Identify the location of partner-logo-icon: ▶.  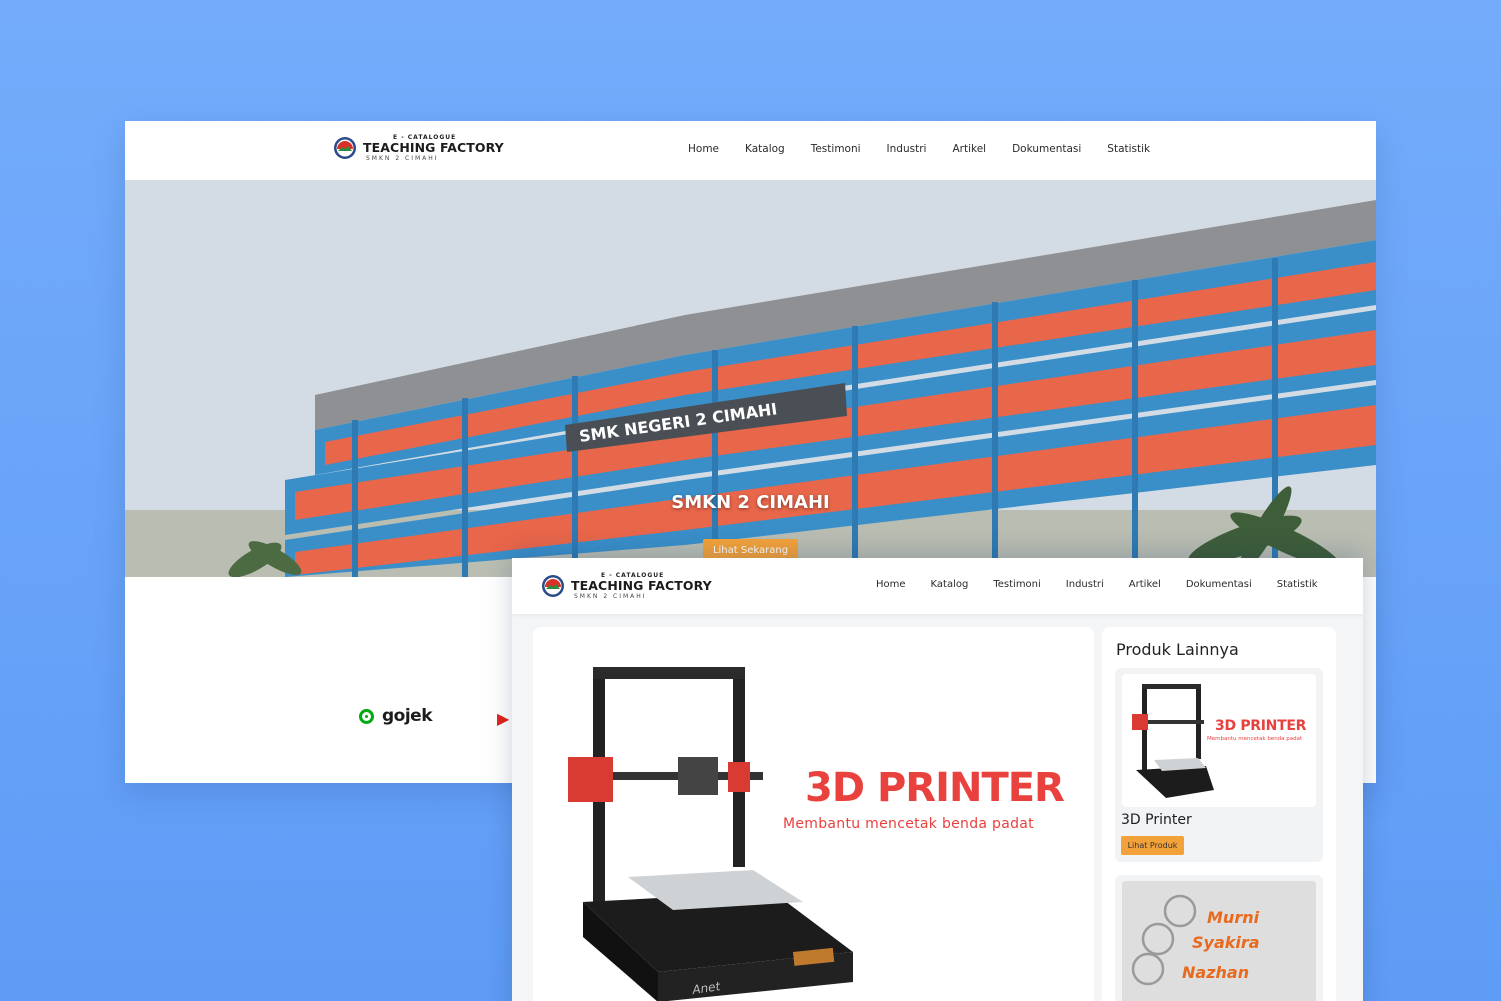
(503, 718).